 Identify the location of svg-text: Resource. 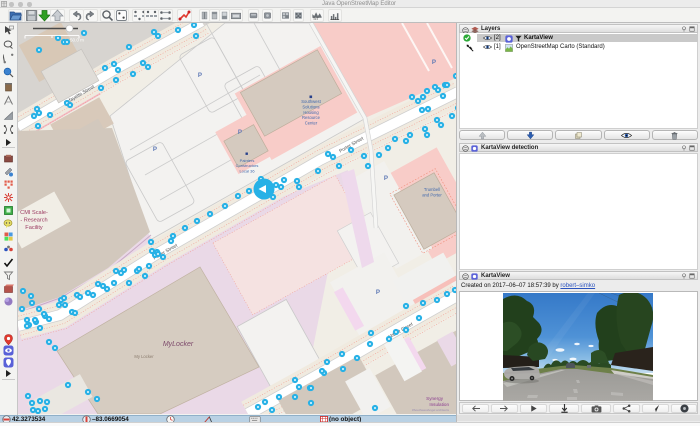
(311, 117).